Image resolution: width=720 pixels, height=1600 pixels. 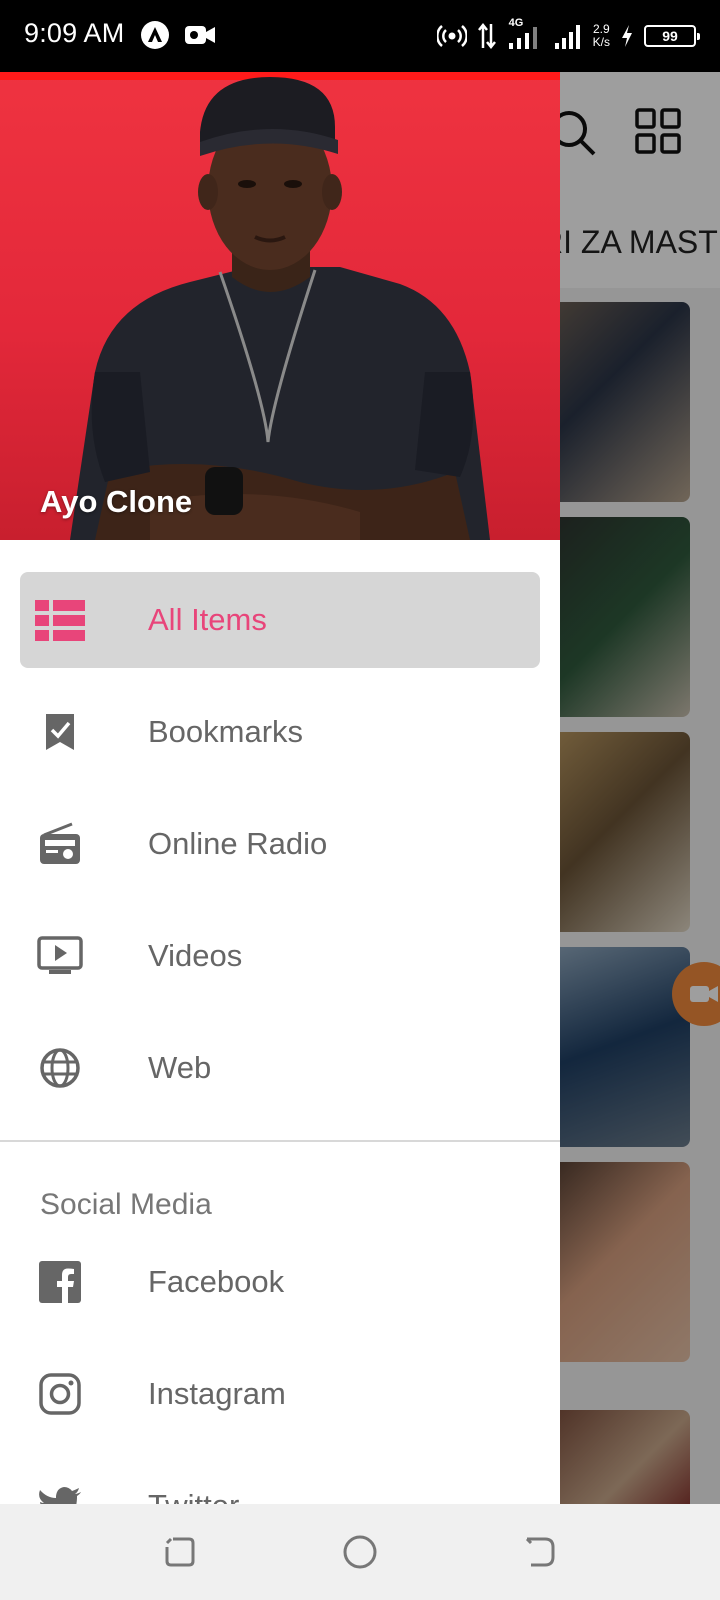 I want to click on menu-item-online-radio: Online Radio, so click(x=280, y=844).